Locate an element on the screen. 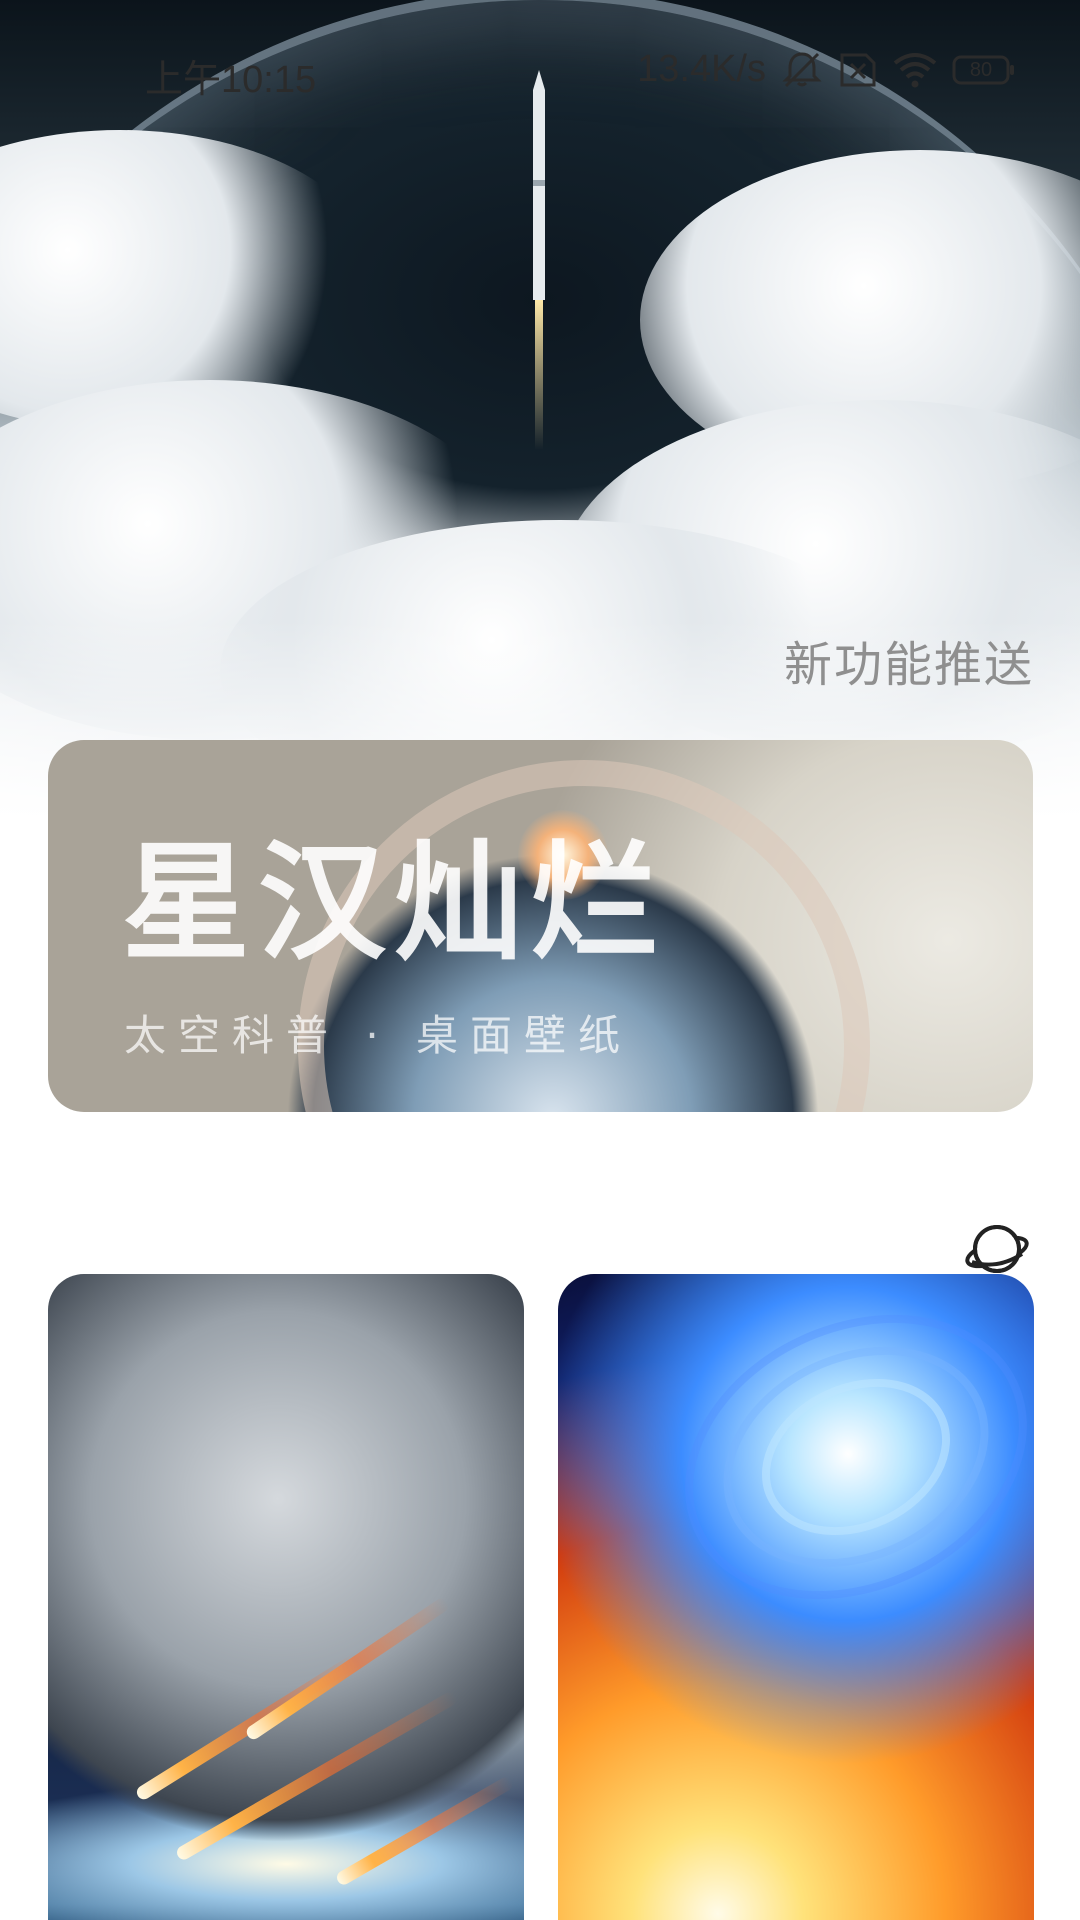 The height and width of the screenshot is (1920, 1080). banner-subtitle: 太空科普 · 桌面壁纸 is located at coordinates (378, 1035).